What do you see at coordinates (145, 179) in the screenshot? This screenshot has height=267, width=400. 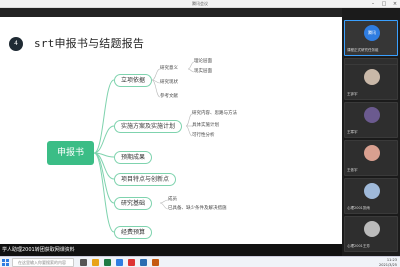 I see `branch-node: 项目特点与创新点` at bounding box center [145, 179].